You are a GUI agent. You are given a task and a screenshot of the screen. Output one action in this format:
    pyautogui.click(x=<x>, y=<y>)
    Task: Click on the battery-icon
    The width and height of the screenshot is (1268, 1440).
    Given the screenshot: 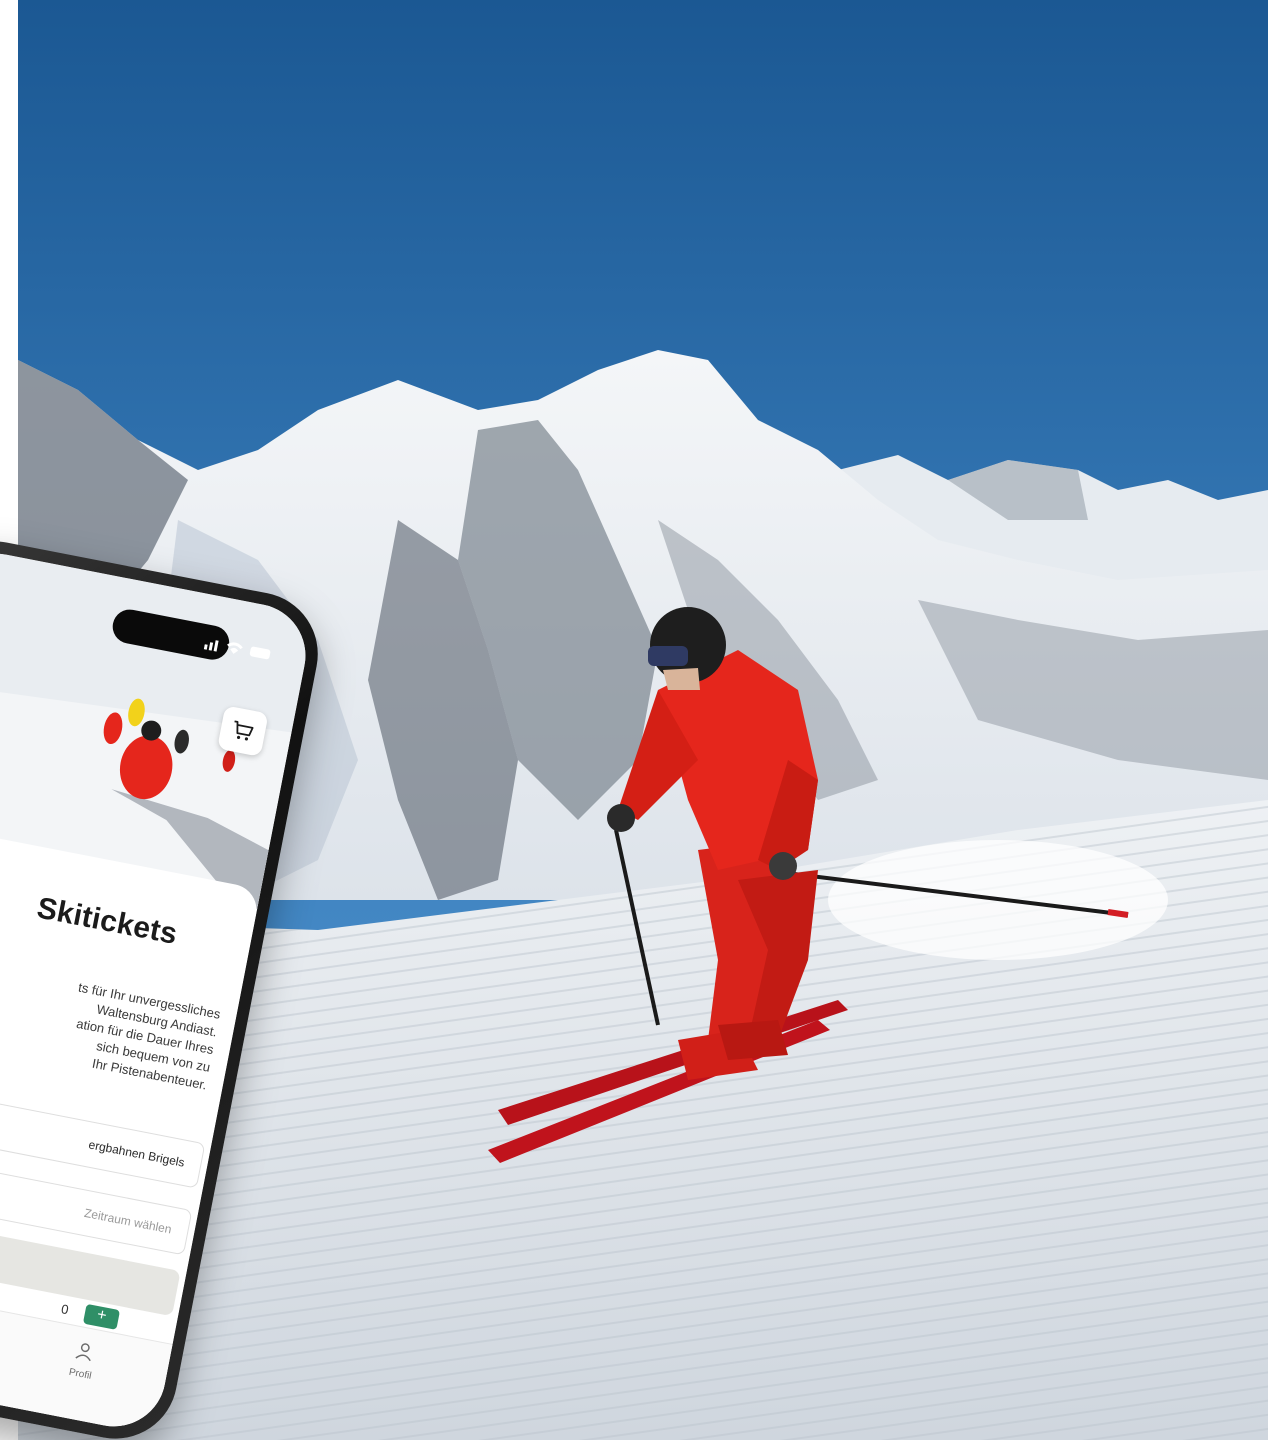 What is the action you would take?
    pyautogui.click(x=260, y=653)
    